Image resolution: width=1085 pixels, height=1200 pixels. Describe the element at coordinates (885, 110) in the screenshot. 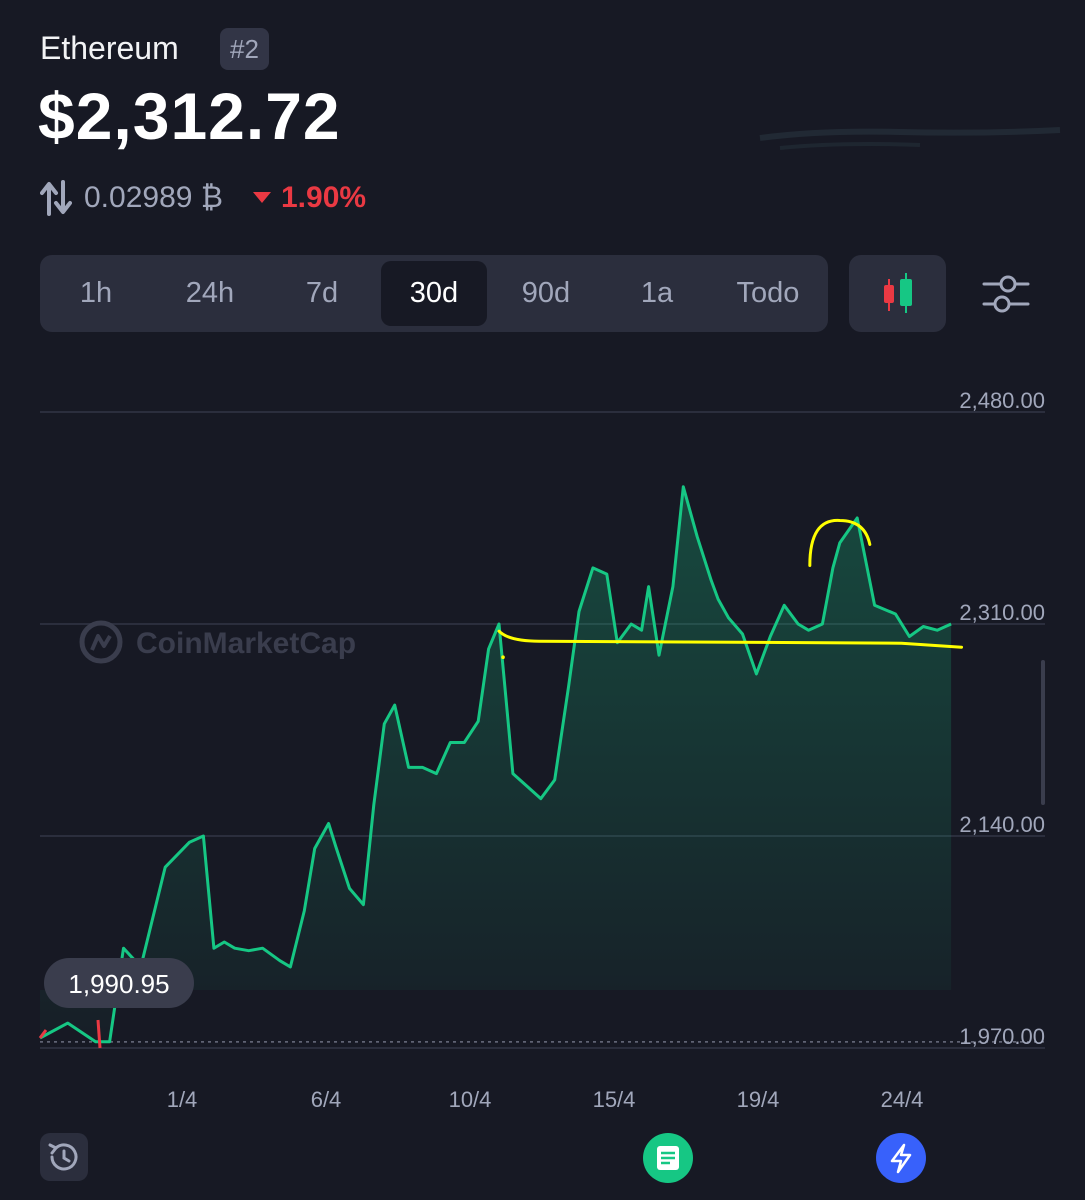

I see `redacted-area` at that location.